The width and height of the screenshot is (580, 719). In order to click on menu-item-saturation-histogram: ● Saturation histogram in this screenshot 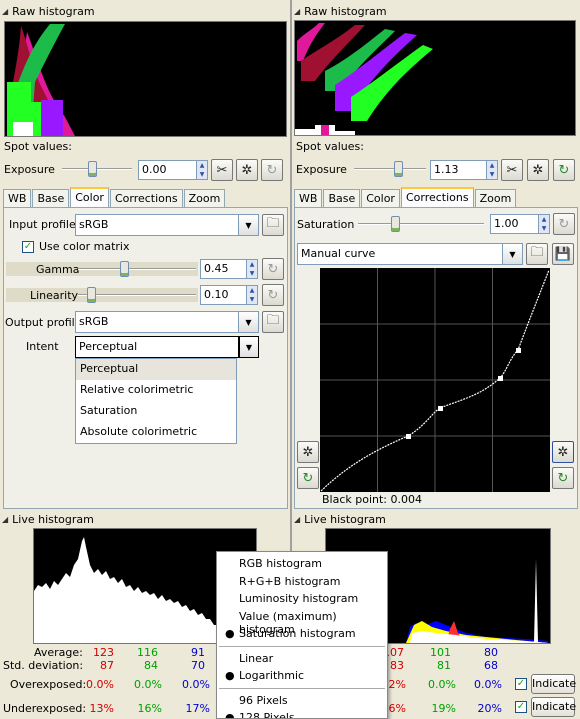, I will do `click(302, 634)`.